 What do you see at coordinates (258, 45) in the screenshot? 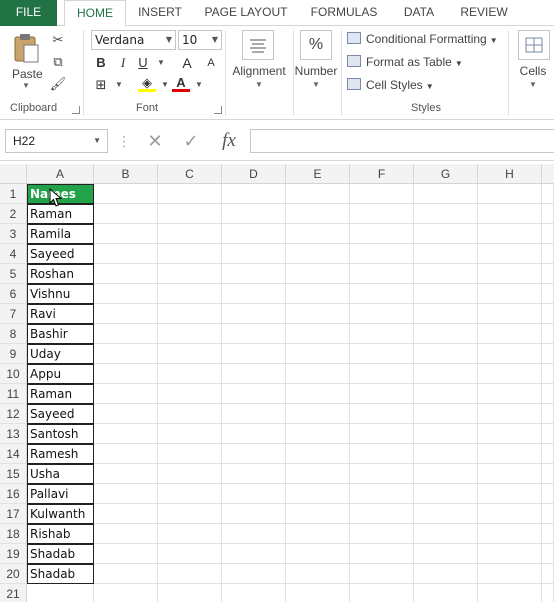
I see `alignment-icon` at bounding box center [258, 45].